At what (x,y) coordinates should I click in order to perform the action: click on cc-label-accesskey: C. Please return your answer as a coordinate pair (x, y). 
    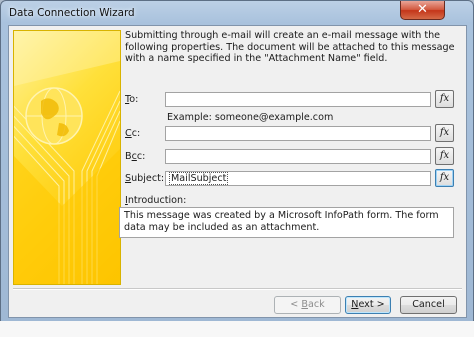
    Looking at the image, I should click on (128, 133).